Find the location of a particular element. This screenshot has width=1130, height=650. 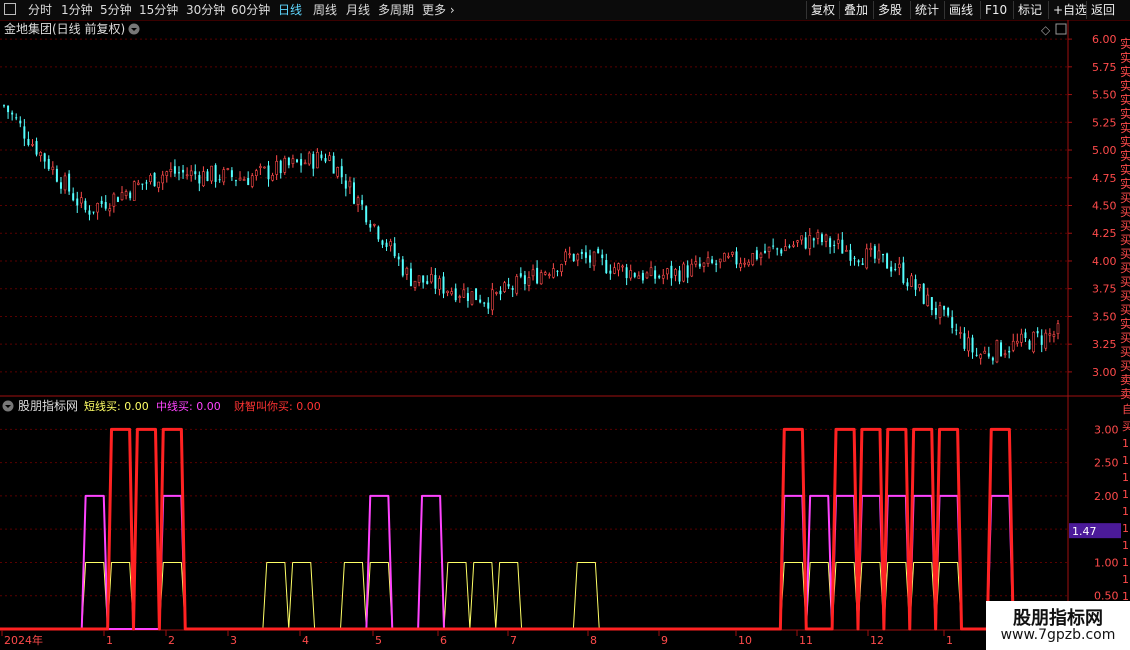

period-tab-4: 30分钟 is located at coordinates (205, 10).